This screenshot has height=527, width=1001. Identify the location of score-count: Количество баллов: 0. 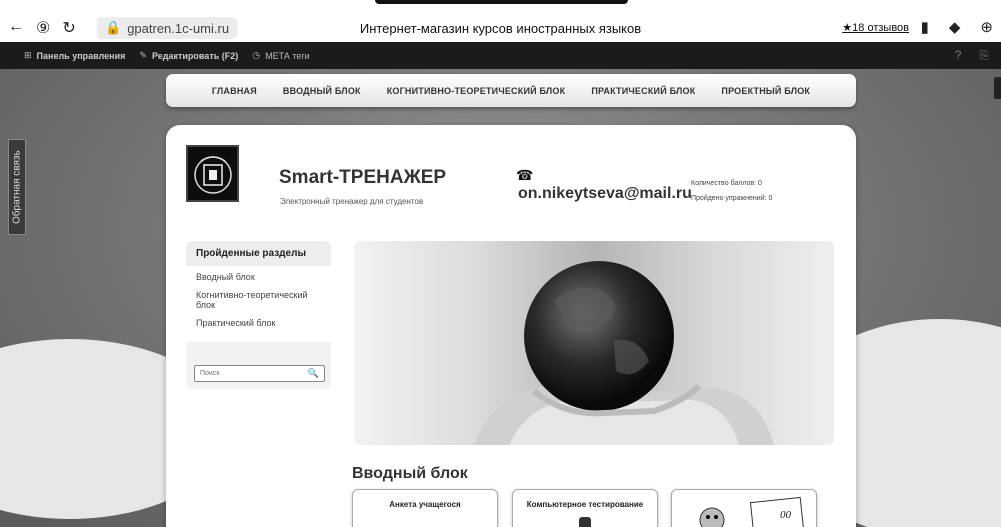
(726, 183).